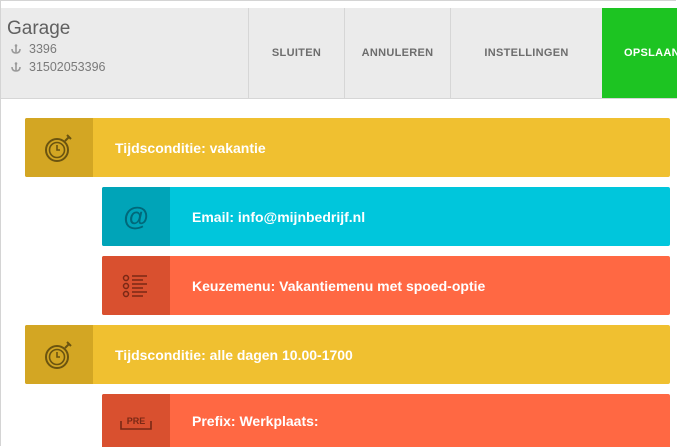 This screenshot has width=677, height=447. I want to click on block-label: Tijdsconditie: vakantie, so click(190, 147).